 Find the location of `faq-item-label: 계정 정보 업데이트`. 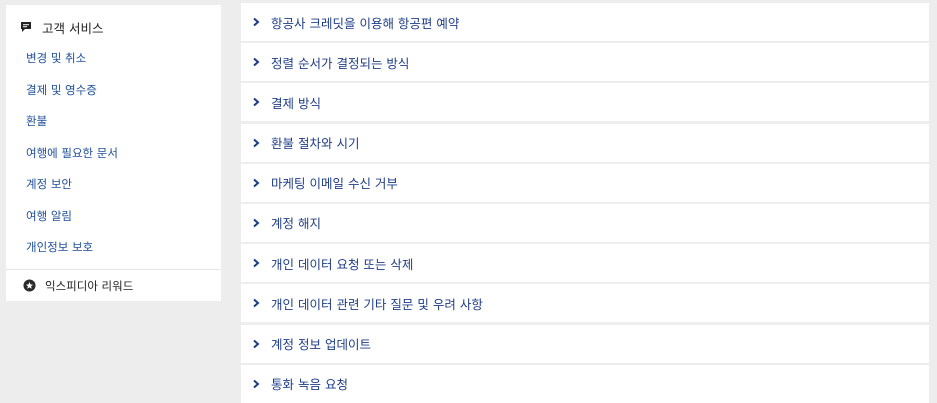

faq-item-label: 계정 정보 업데이트 is located at coordinates (321, 344).